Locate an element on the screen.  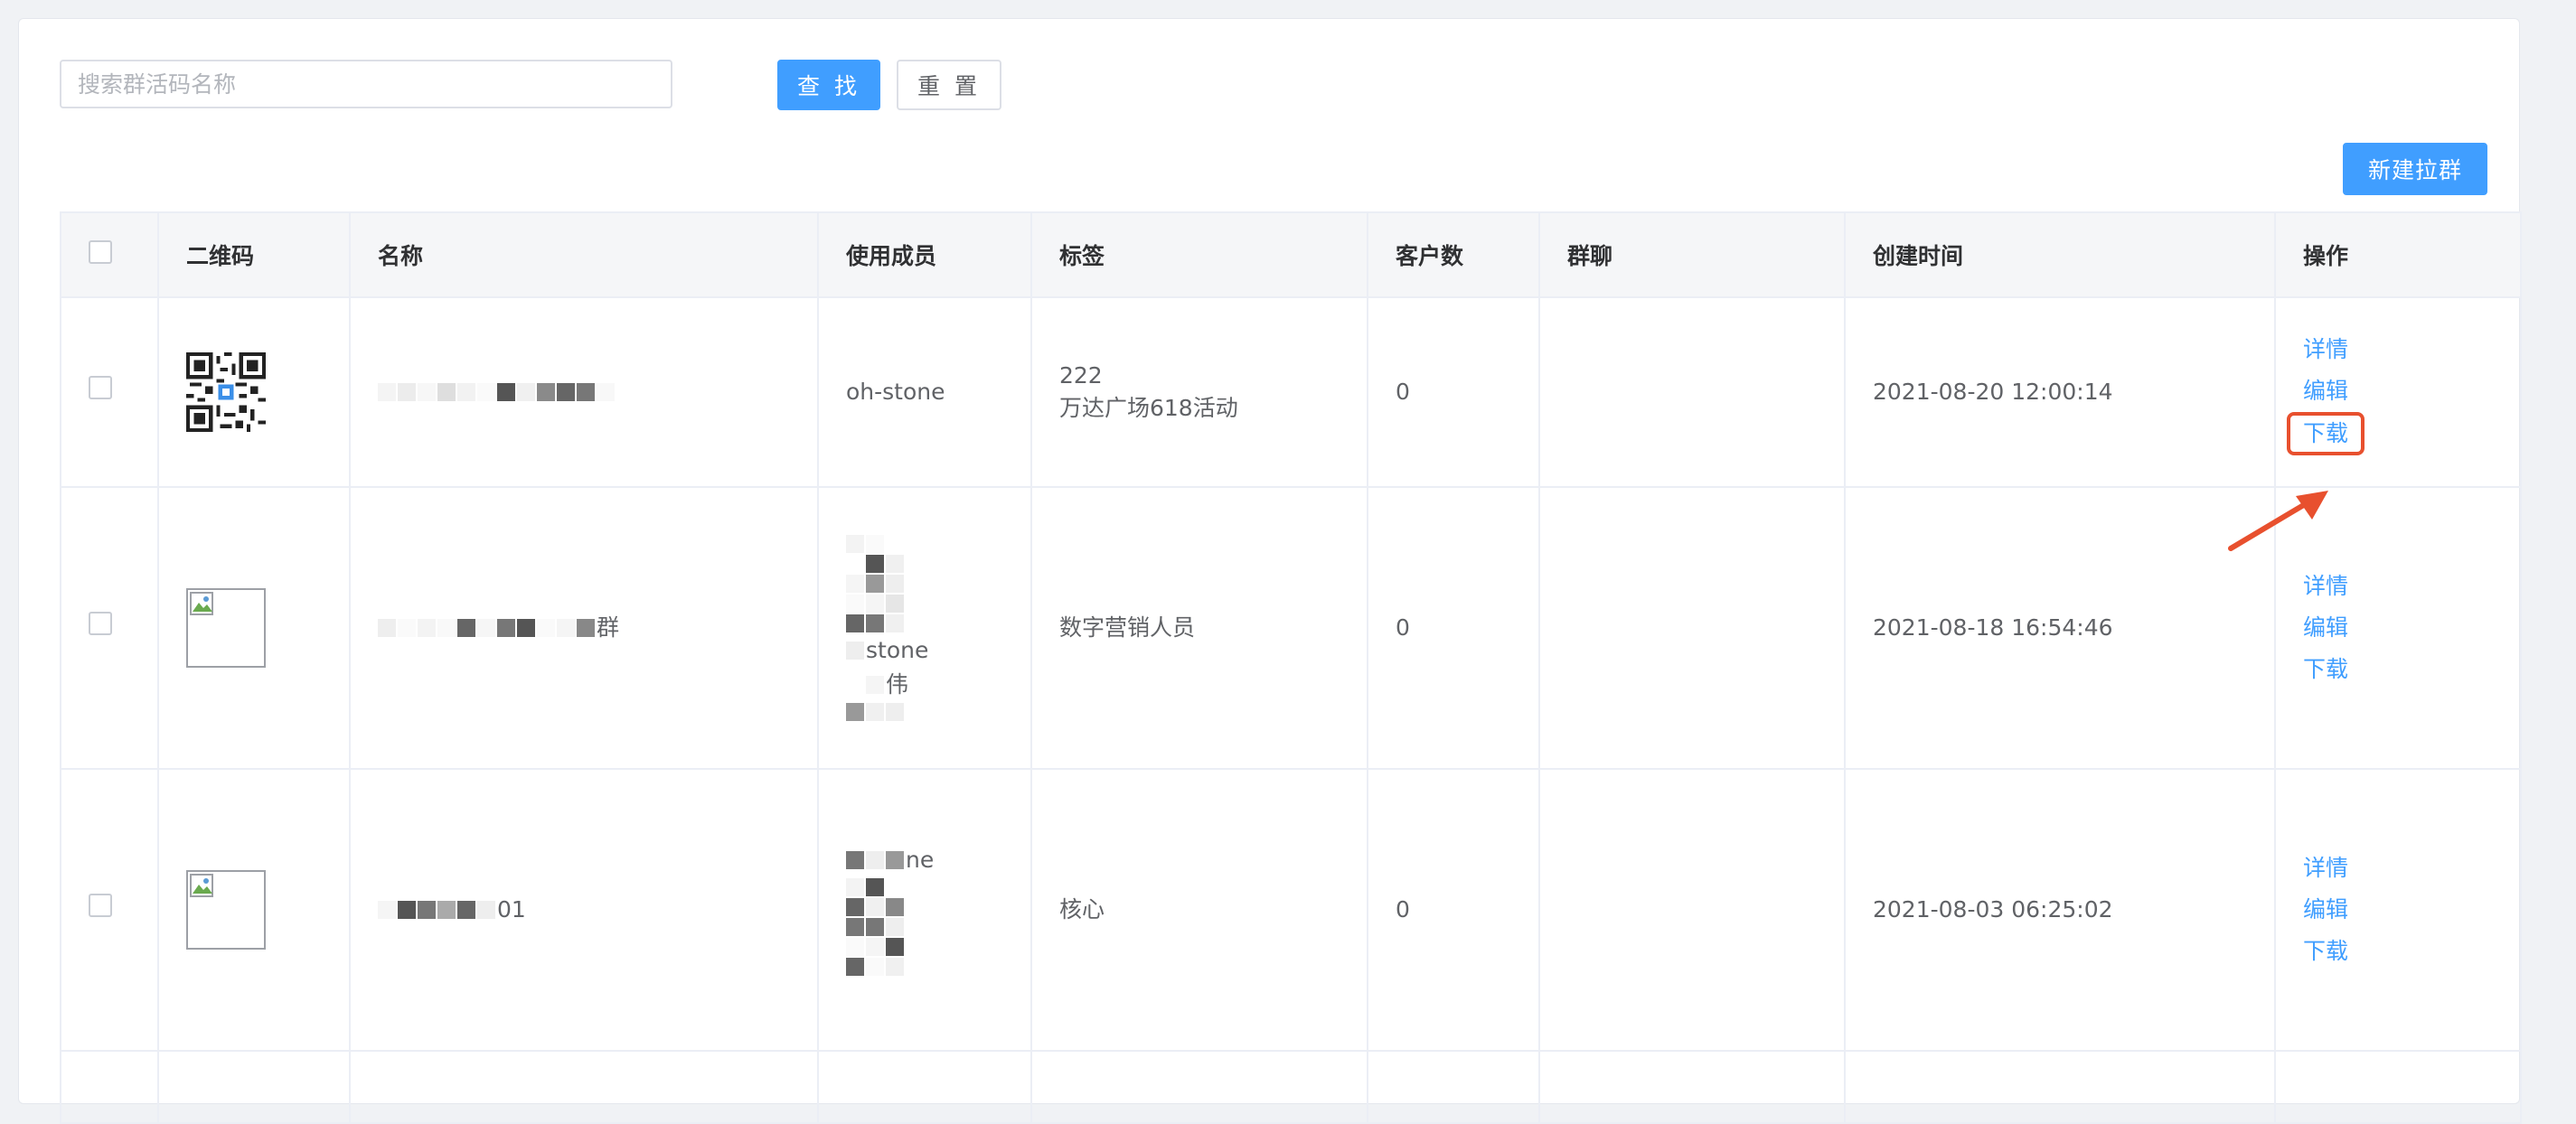
created-time-cell: 2021-08-18 16:54:46 is located at coordinates (2060, 628).